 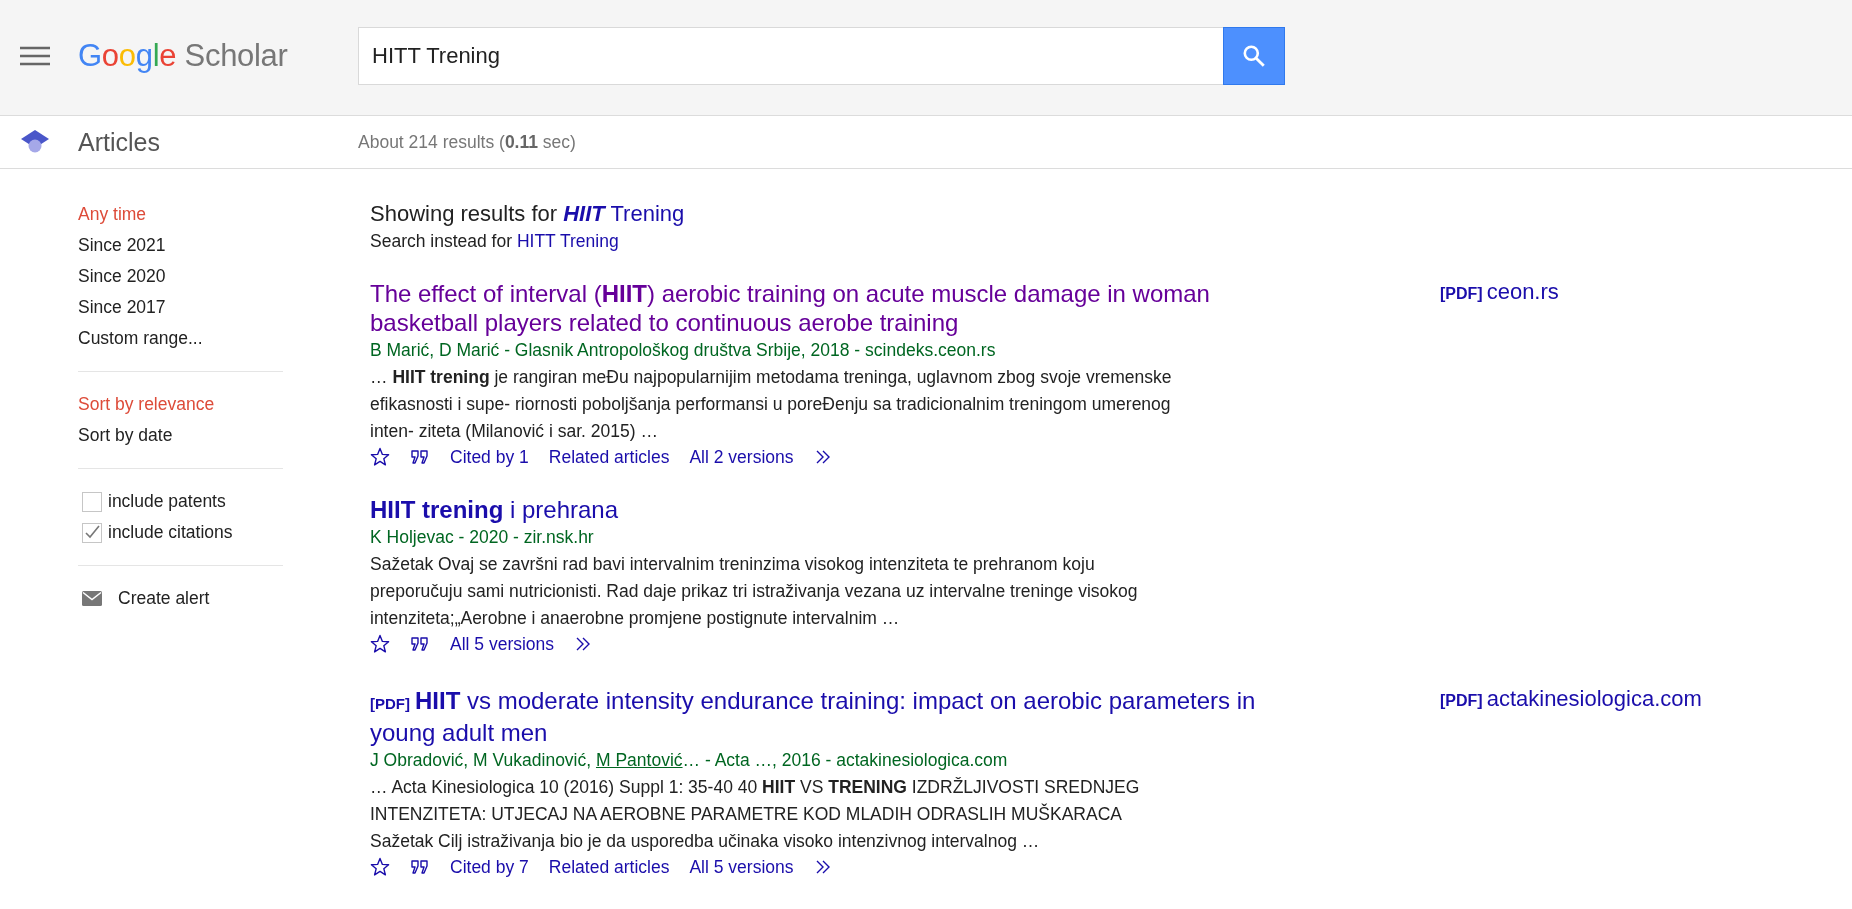 What do you see at coordinates (482, 537) in the screenshot?
I see `author-line: K Holjevac - 2020 - zir.nsk.hr` at bounding box center [482, 537].